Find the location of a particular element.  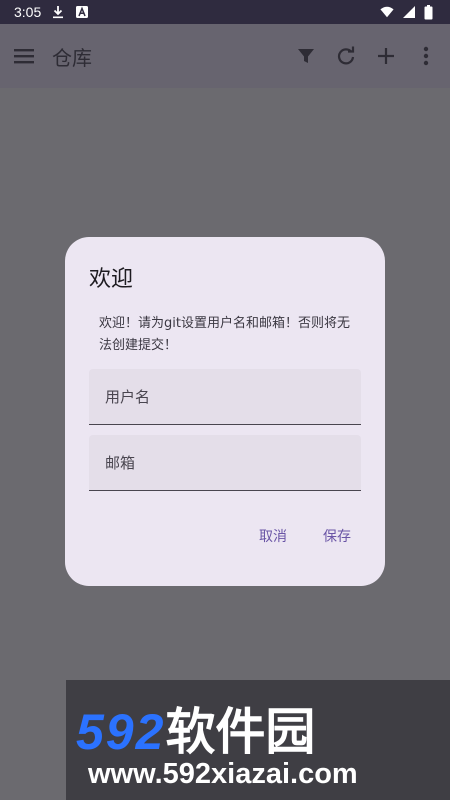

dialog-actions: 取消 保存 is located at coordinates (305, 536).